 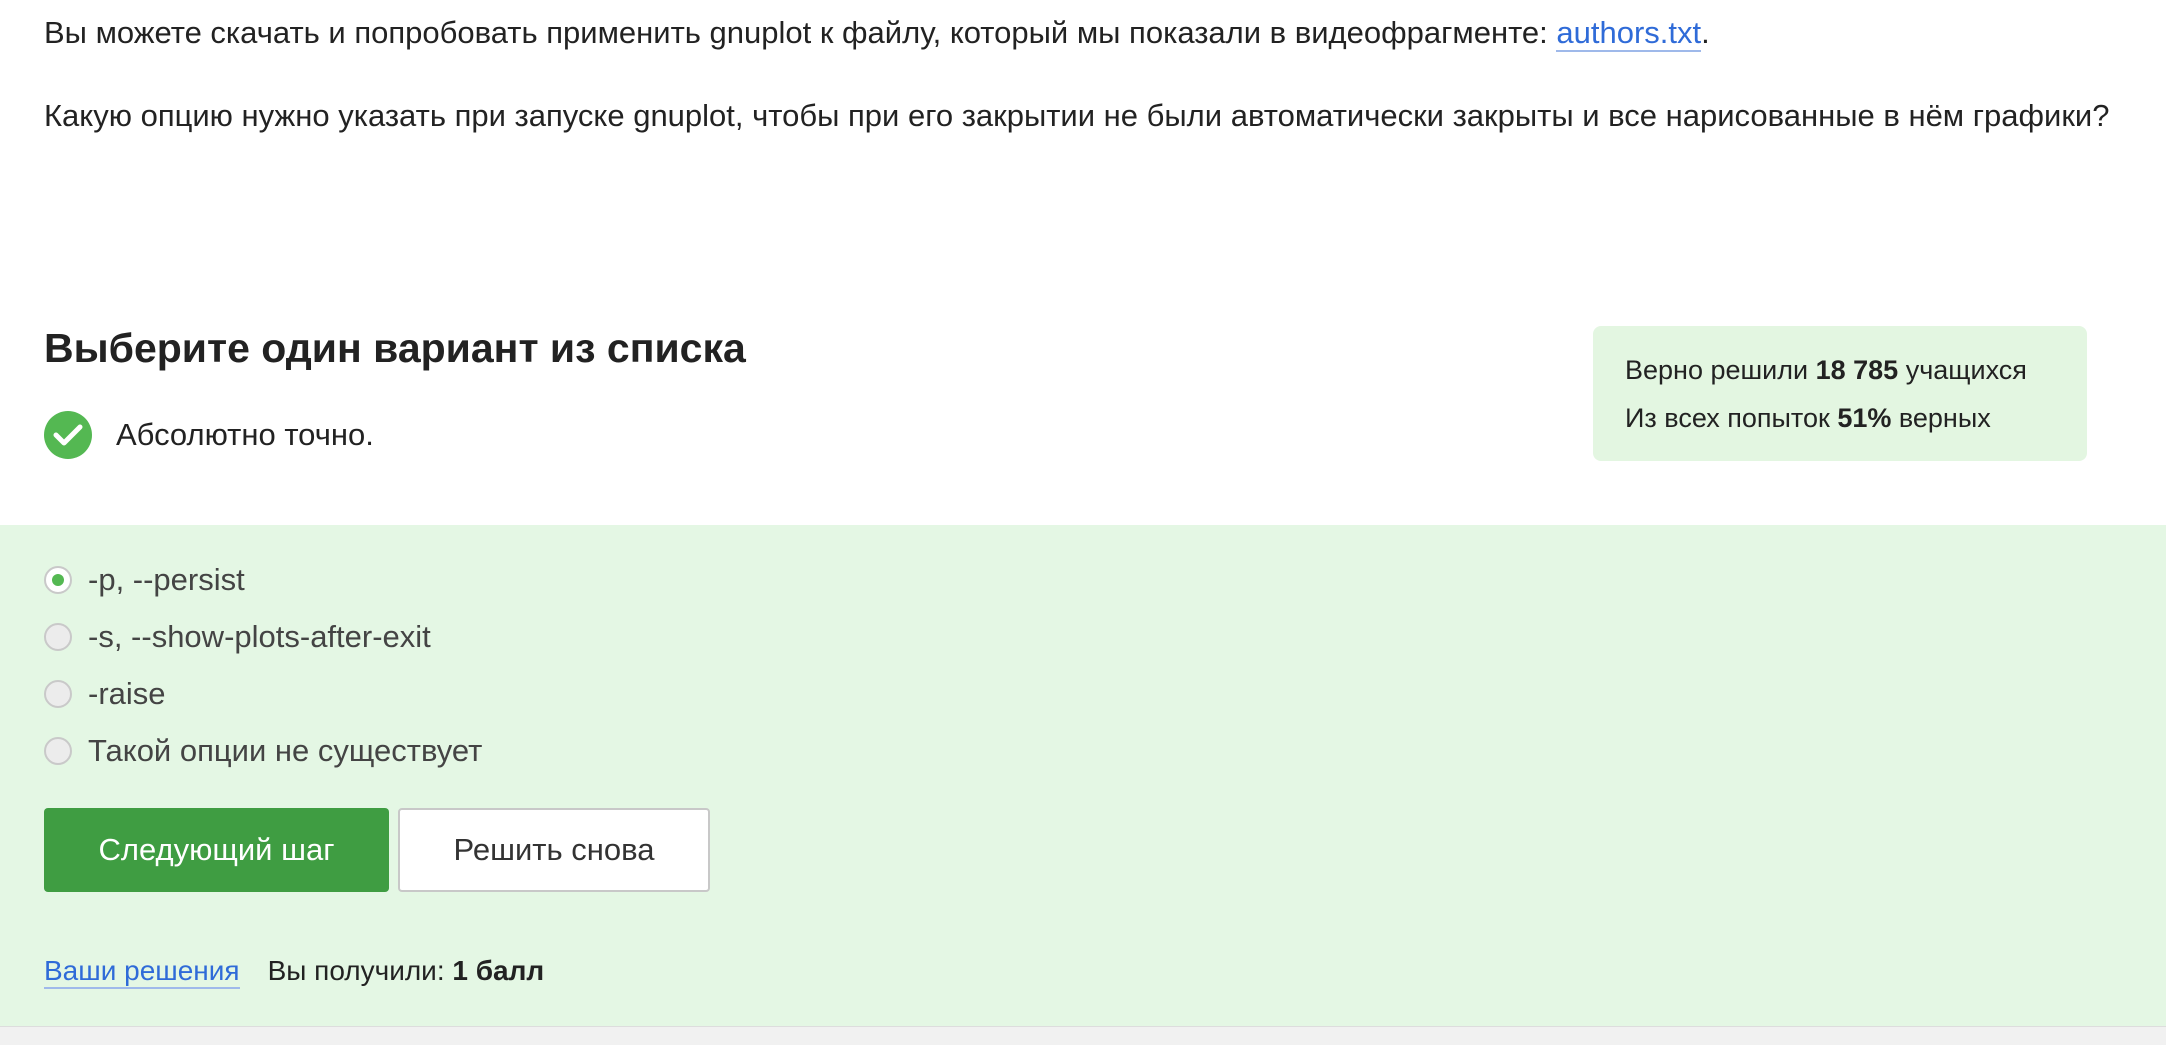 What do you see at coordinates (360, 970) in the screenshot?
I see `score-prefix: Вы получили:` at bounding box center [360, 970].